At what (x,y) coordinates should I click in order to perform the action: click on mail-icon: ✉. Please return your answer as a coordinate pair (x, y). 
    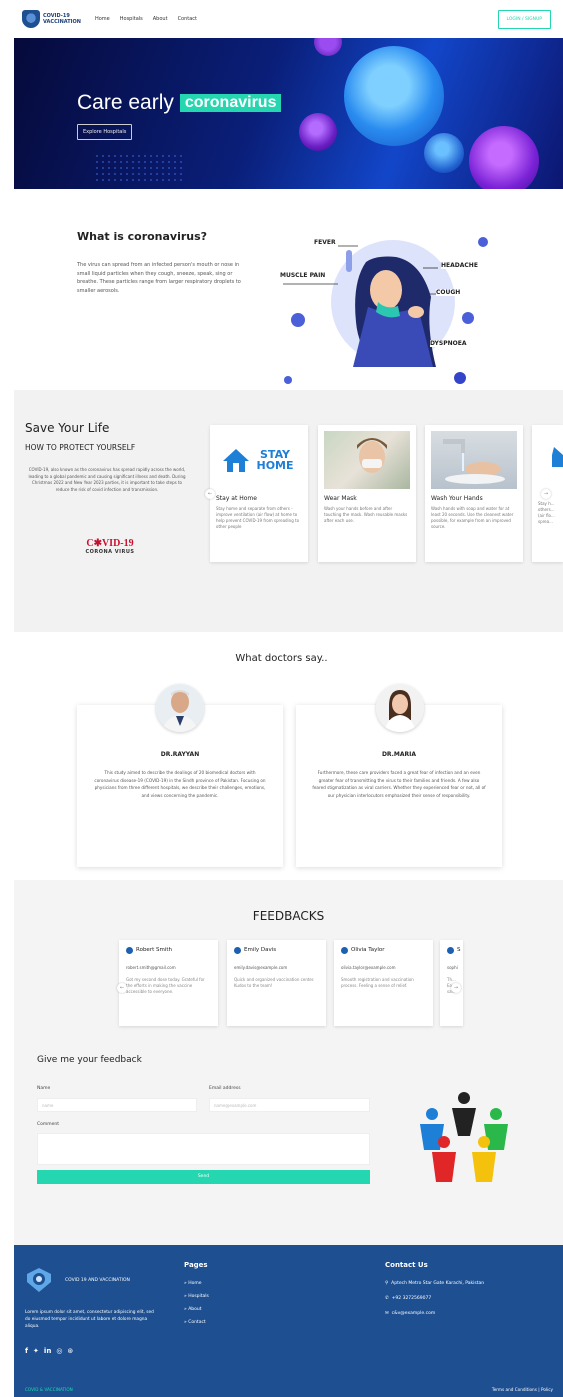
    Looking at the image, I should click on (387, 1313).